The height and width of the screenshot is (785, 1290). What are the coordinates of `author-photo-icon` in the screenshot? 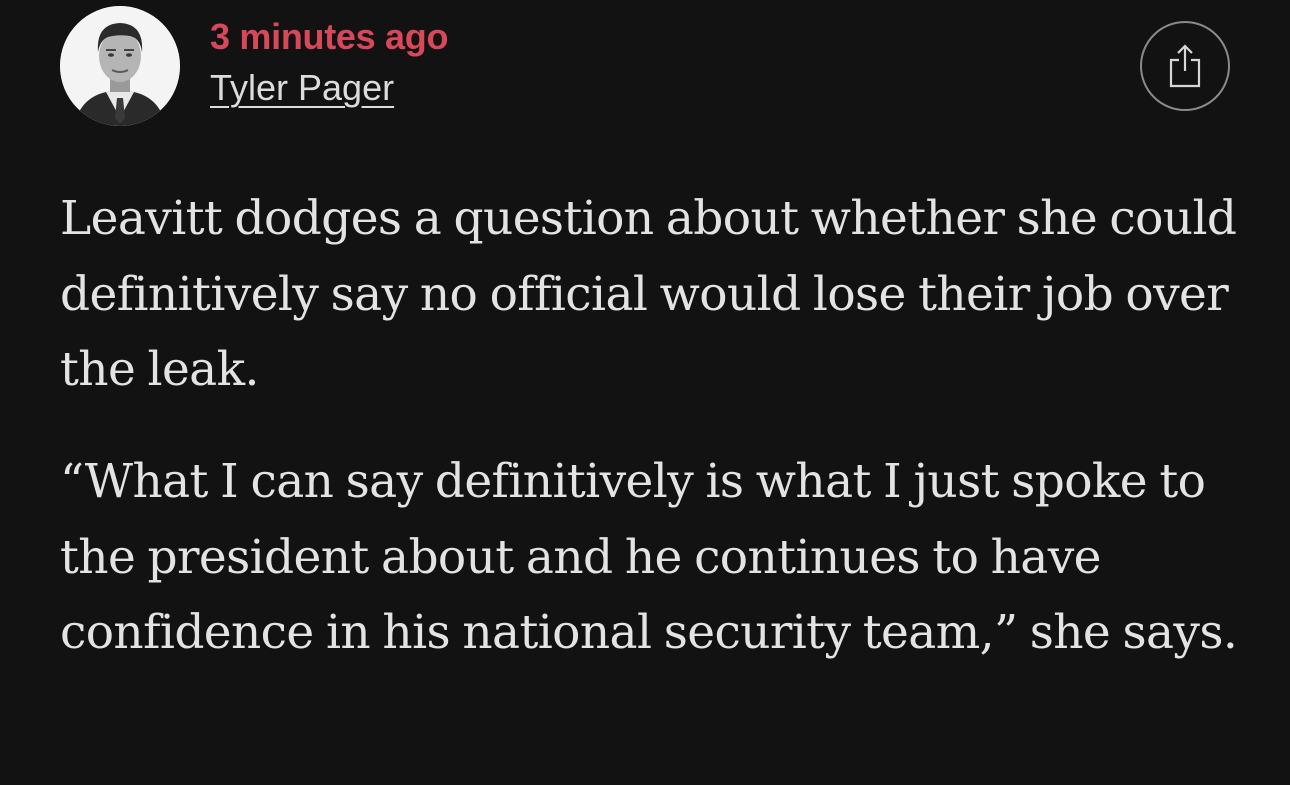 It's located at (120, 66).